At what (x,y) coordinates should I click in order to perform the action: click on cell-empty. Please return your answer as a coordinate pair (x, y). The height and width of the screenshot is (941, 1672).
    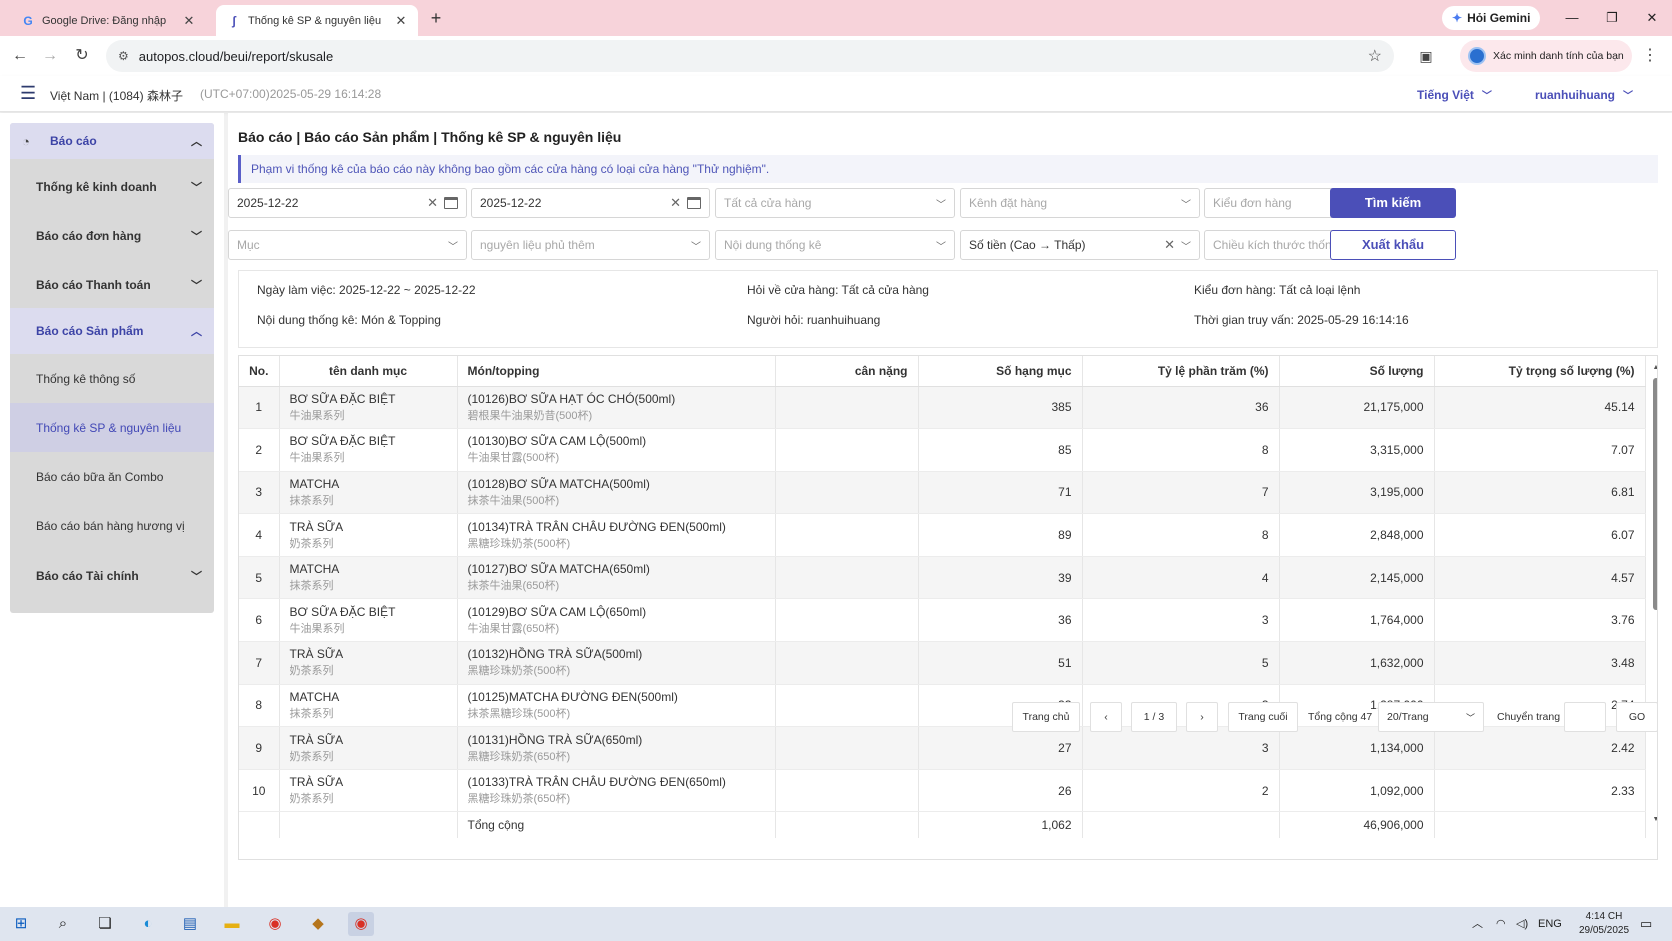
    Looking at the image, I should click on (259, 824).